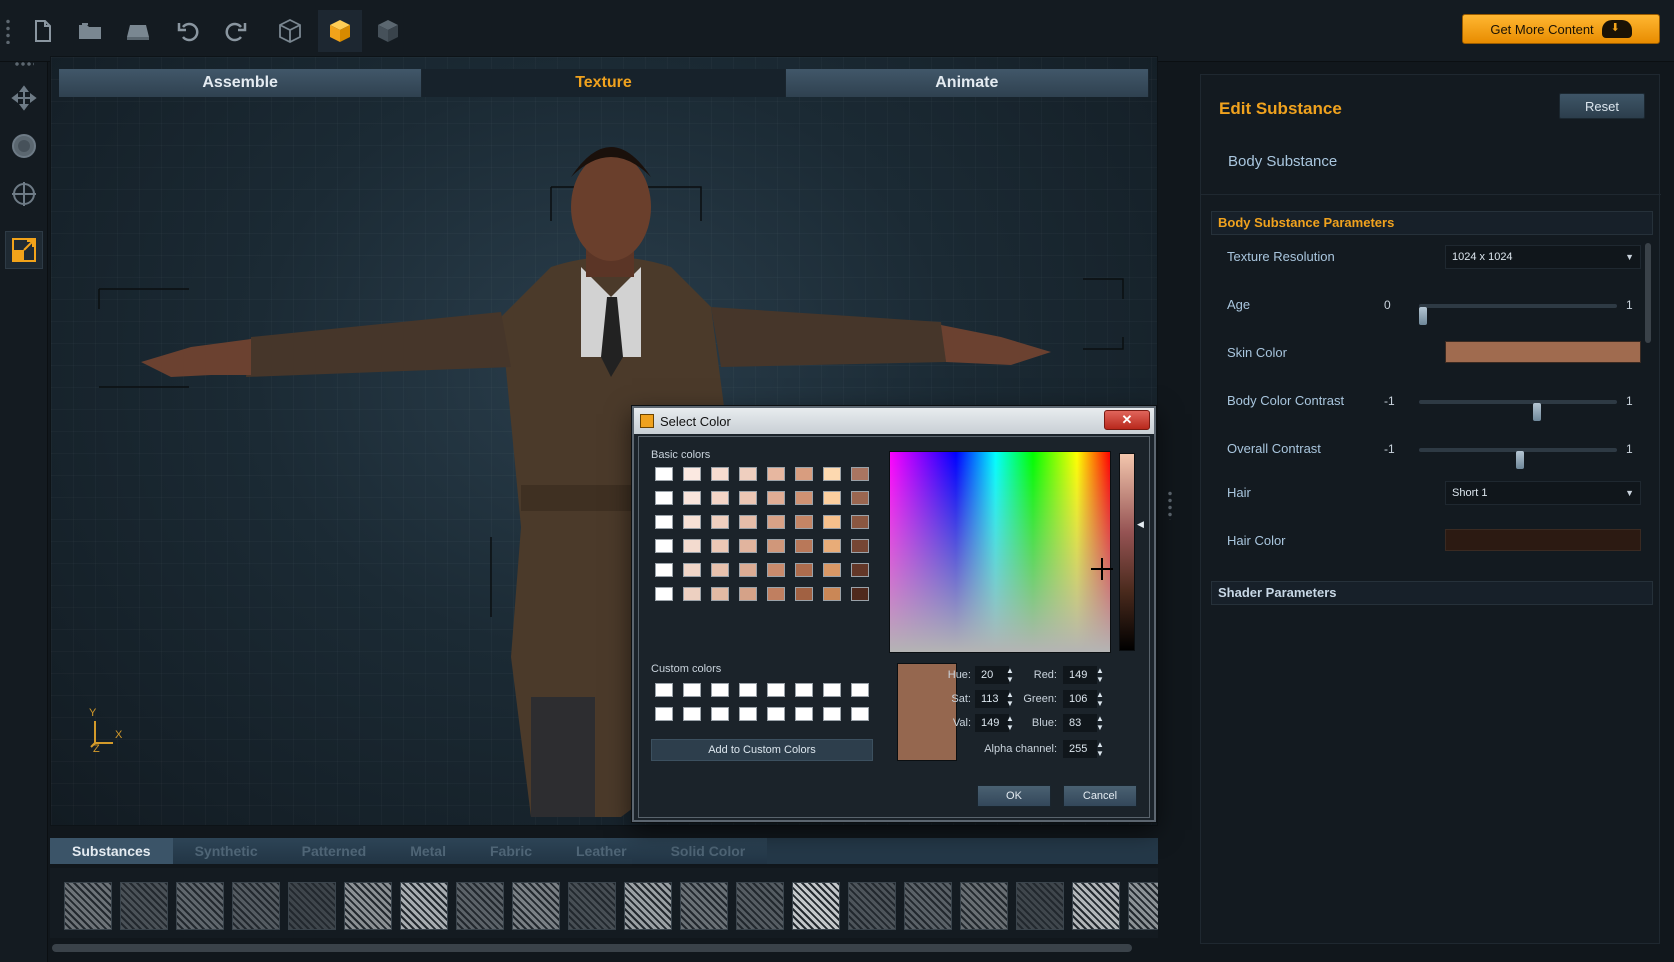 The image size is (1674, 962). I want to click on body-color-contrast-slider-thumb, so click(1537, 412).